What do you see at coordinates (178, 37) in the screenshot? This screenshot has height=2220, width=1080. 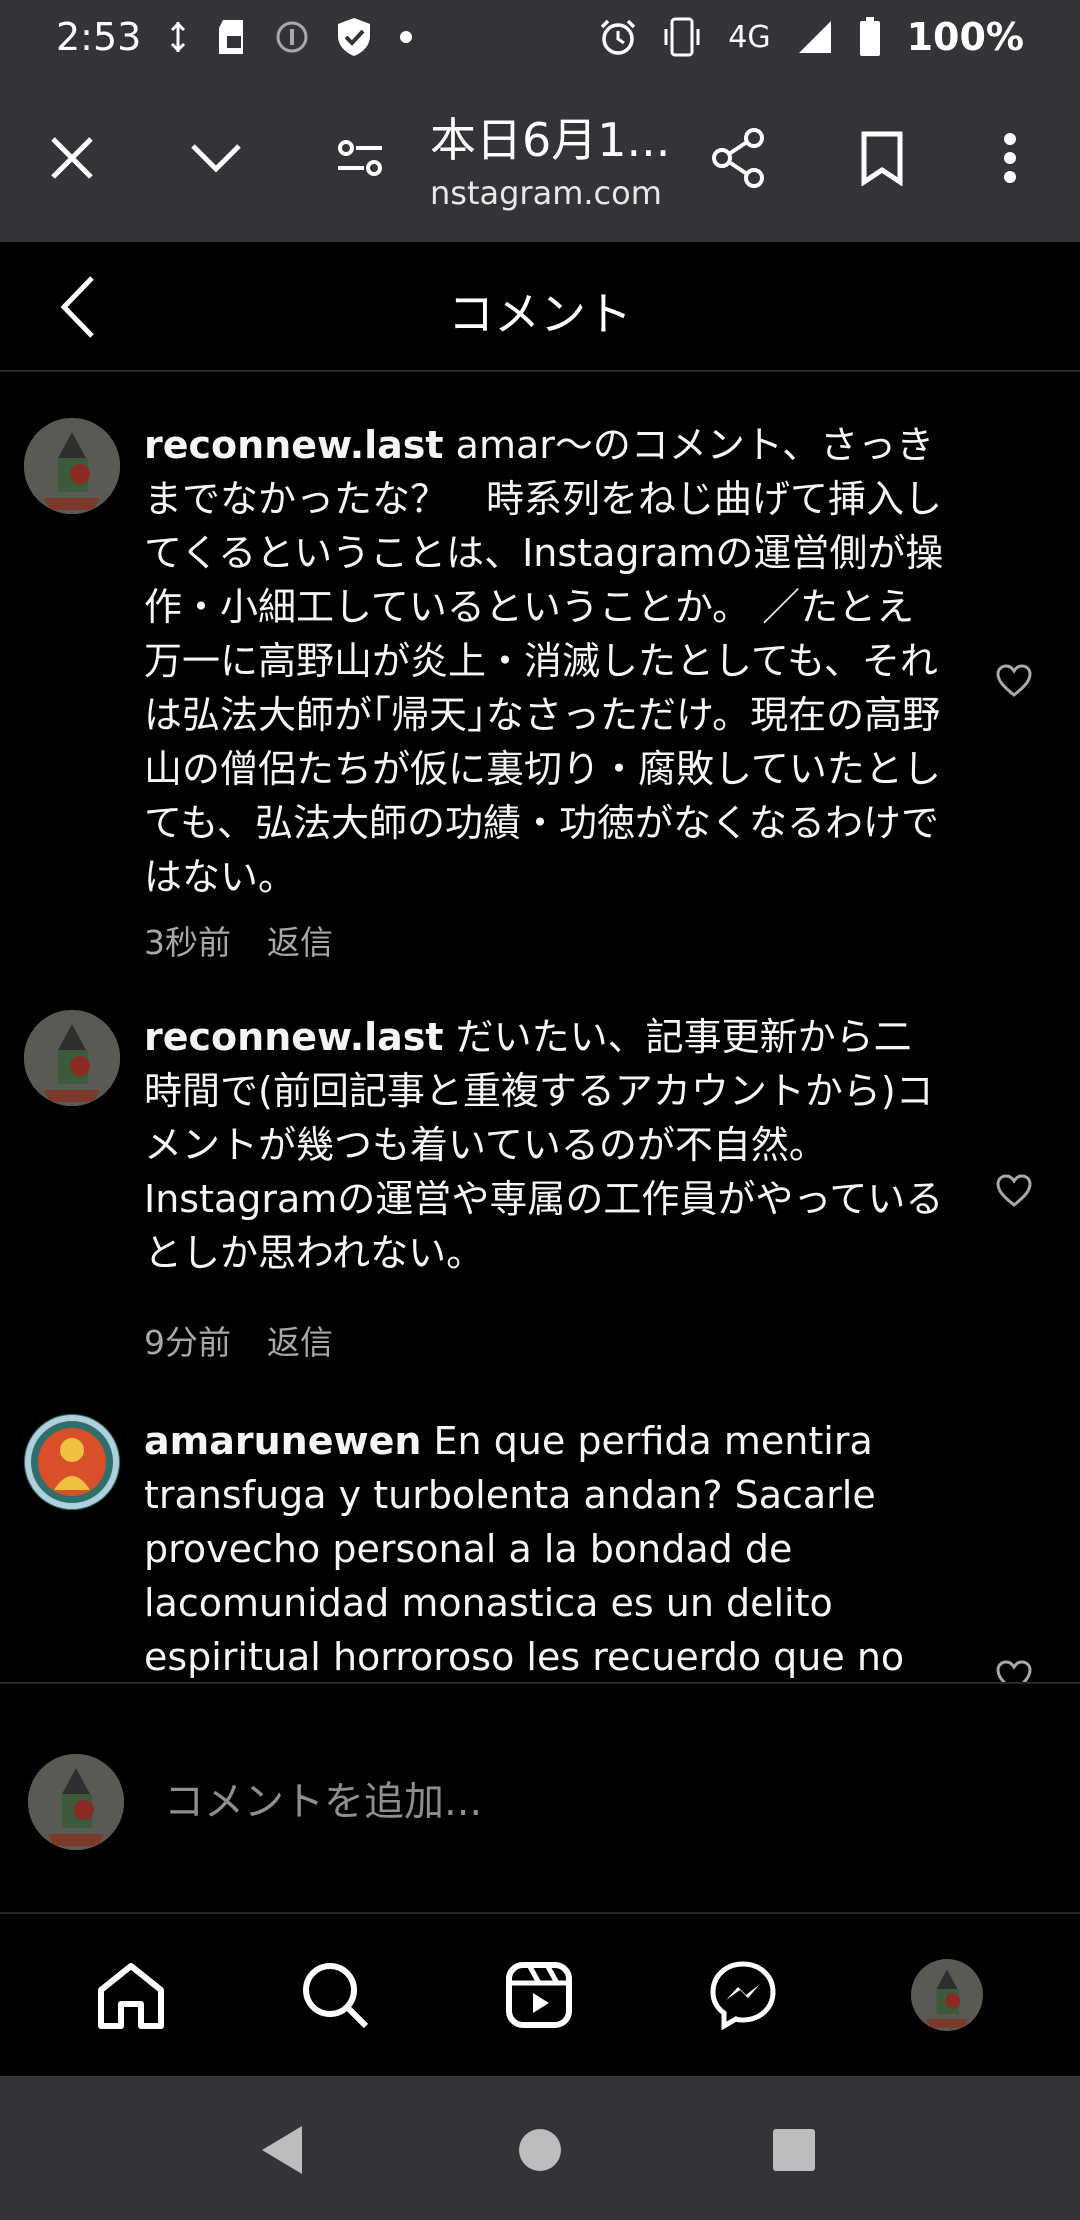 I see `data-transfer-icon` at bounding box center [178, 37].